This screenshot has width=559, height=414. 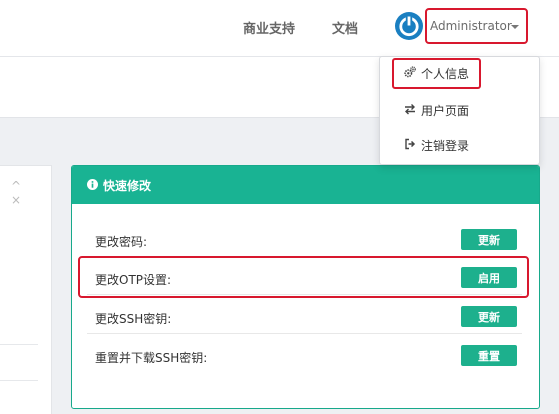 I want to click on change-password-row: 更改密码: 更新, so click(x=305, y=241).